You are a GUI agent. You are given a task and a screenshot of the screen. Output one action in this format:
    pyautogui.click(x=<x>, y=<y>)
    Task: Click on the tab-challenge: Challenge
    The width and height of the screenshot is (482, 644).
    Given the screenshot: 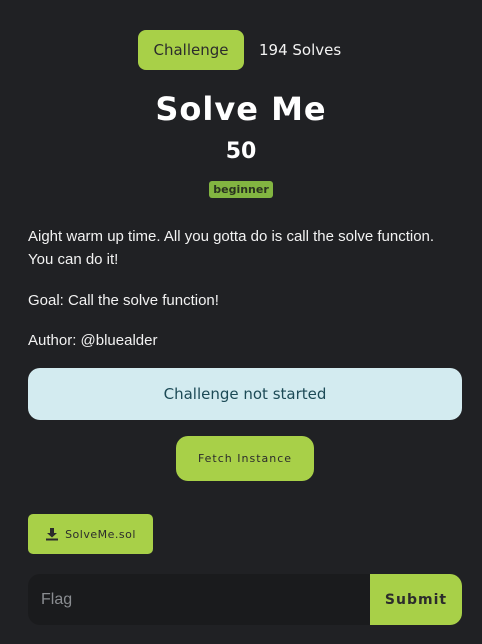 What is the action you would take?
    pyautogui.click(x=191, y=50)
    